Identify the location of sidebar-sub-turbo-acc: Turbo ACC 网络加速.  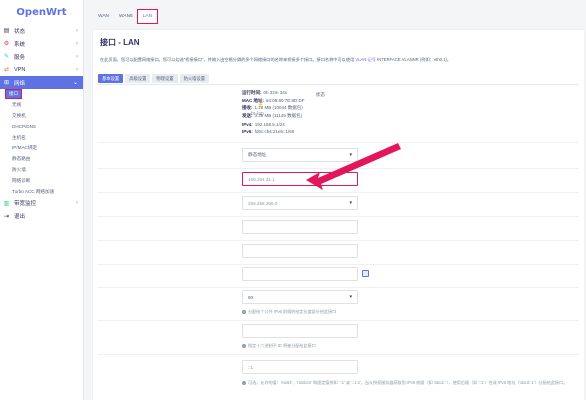
(41, 191).